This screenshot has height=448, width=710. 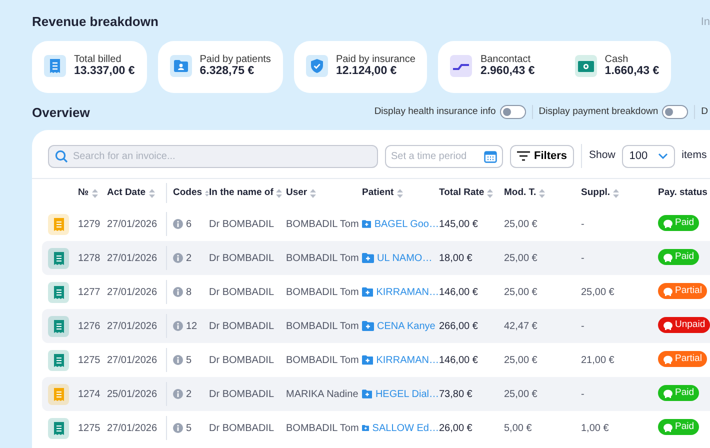 I want to click on status-badge: Partial, so click(x=682, y=291).